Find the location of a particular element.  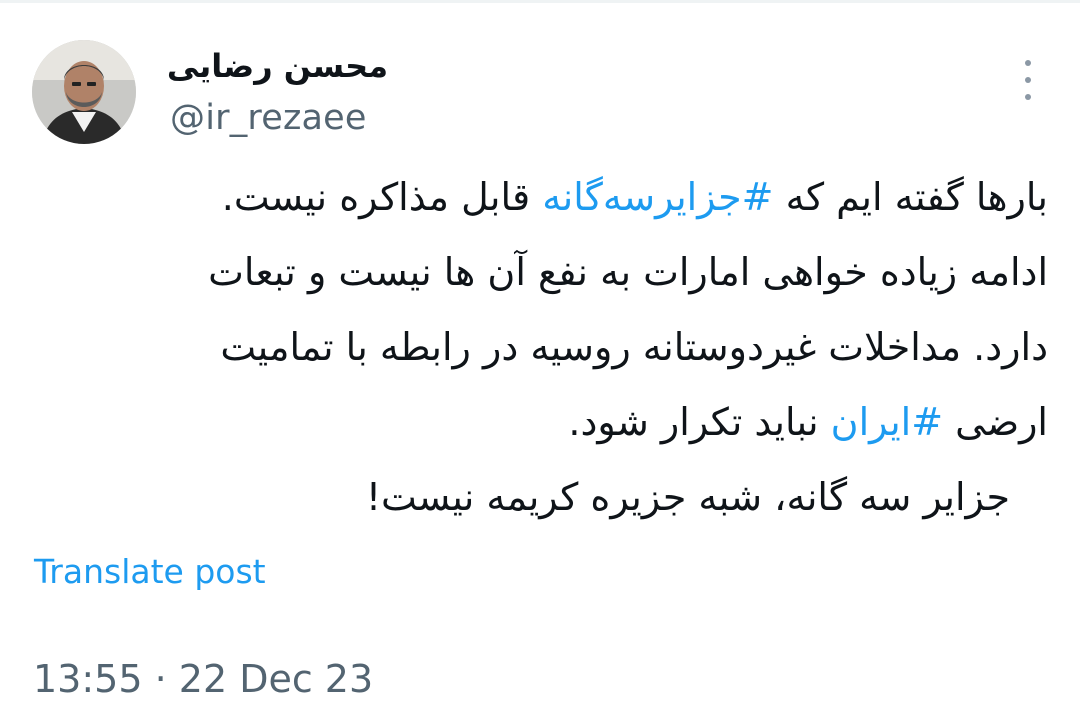

tweet-text-segment: نباید تکرار شود. is located at coordinates (699, 422).